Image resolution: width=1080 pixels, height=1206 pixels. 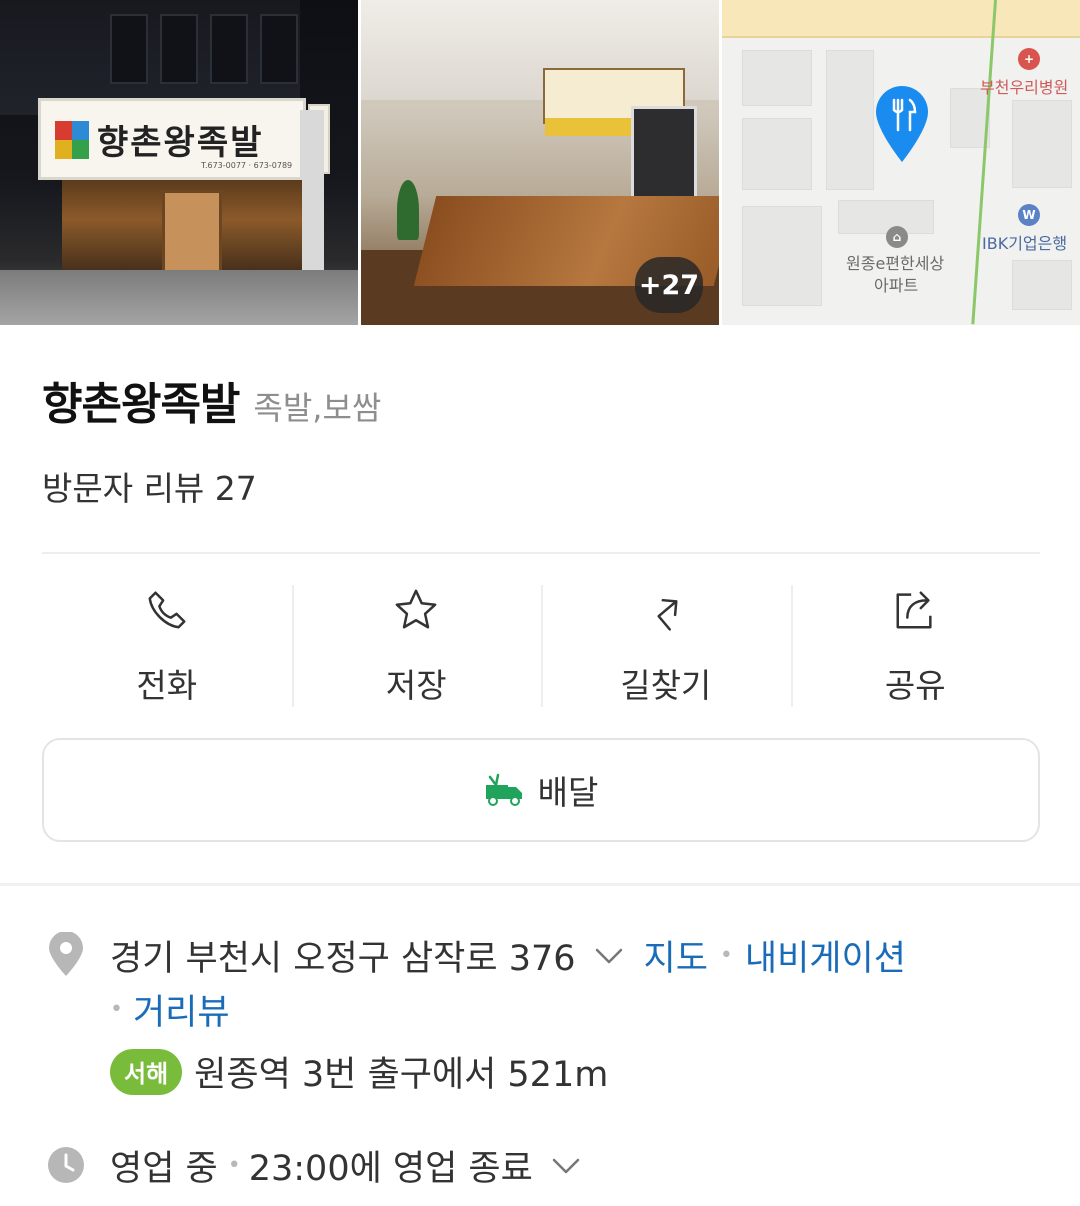 What do you see at coordinates (915, 646) in the screenshot?
I see `share-button: 공유` at bounding box center [915, 646].